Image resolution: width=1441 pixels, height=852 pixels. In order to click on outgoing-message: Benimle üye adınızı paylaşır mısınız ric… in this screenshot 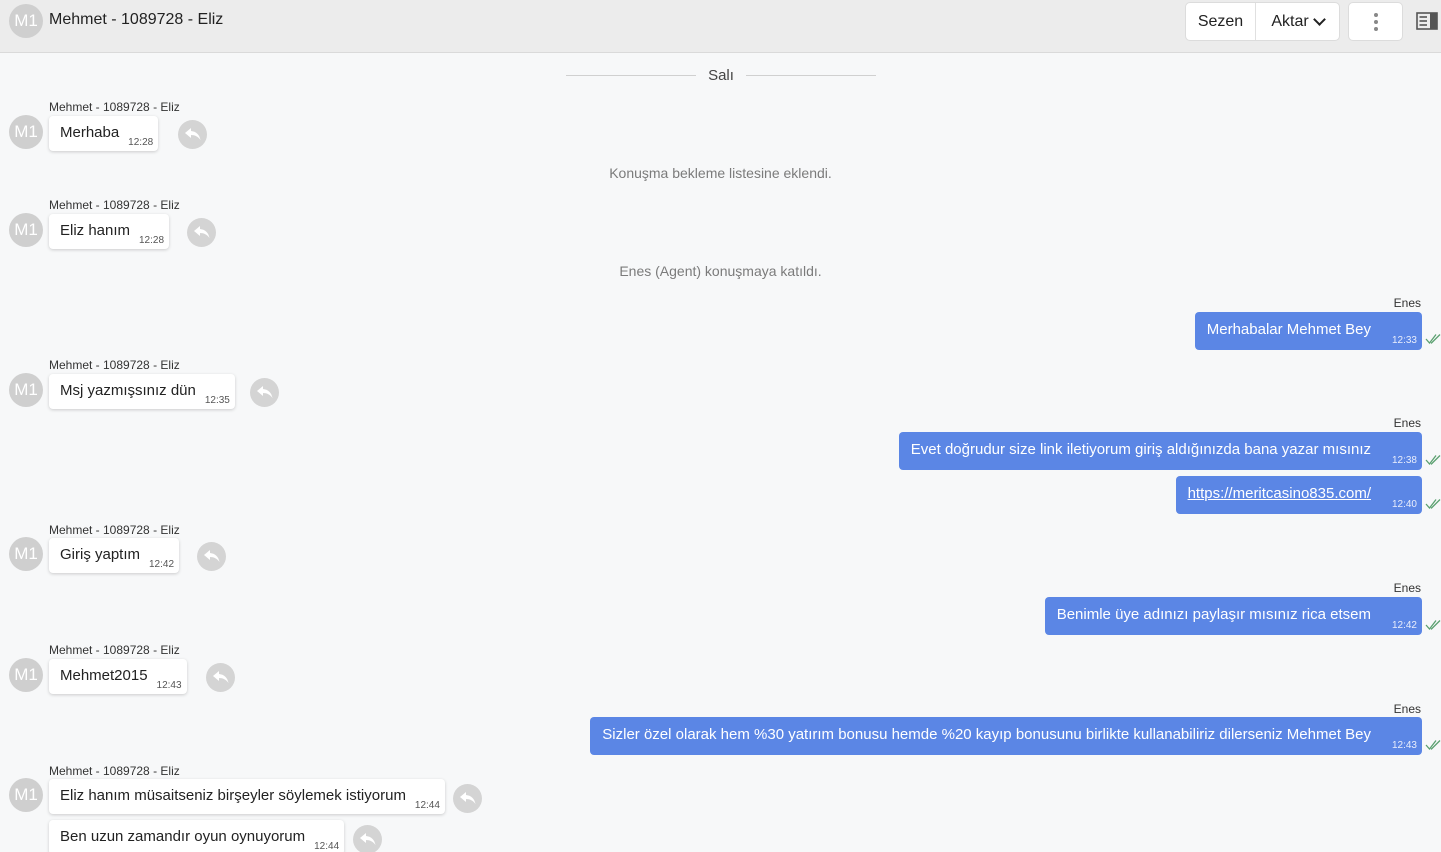, I will do `click(1233, 616)`.